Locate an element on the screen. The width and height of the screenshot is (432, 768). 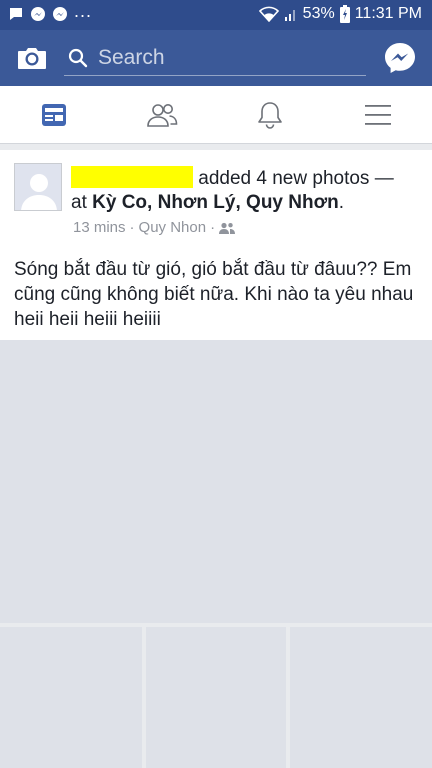
wifi-icon is located at coordinates (268, 14).